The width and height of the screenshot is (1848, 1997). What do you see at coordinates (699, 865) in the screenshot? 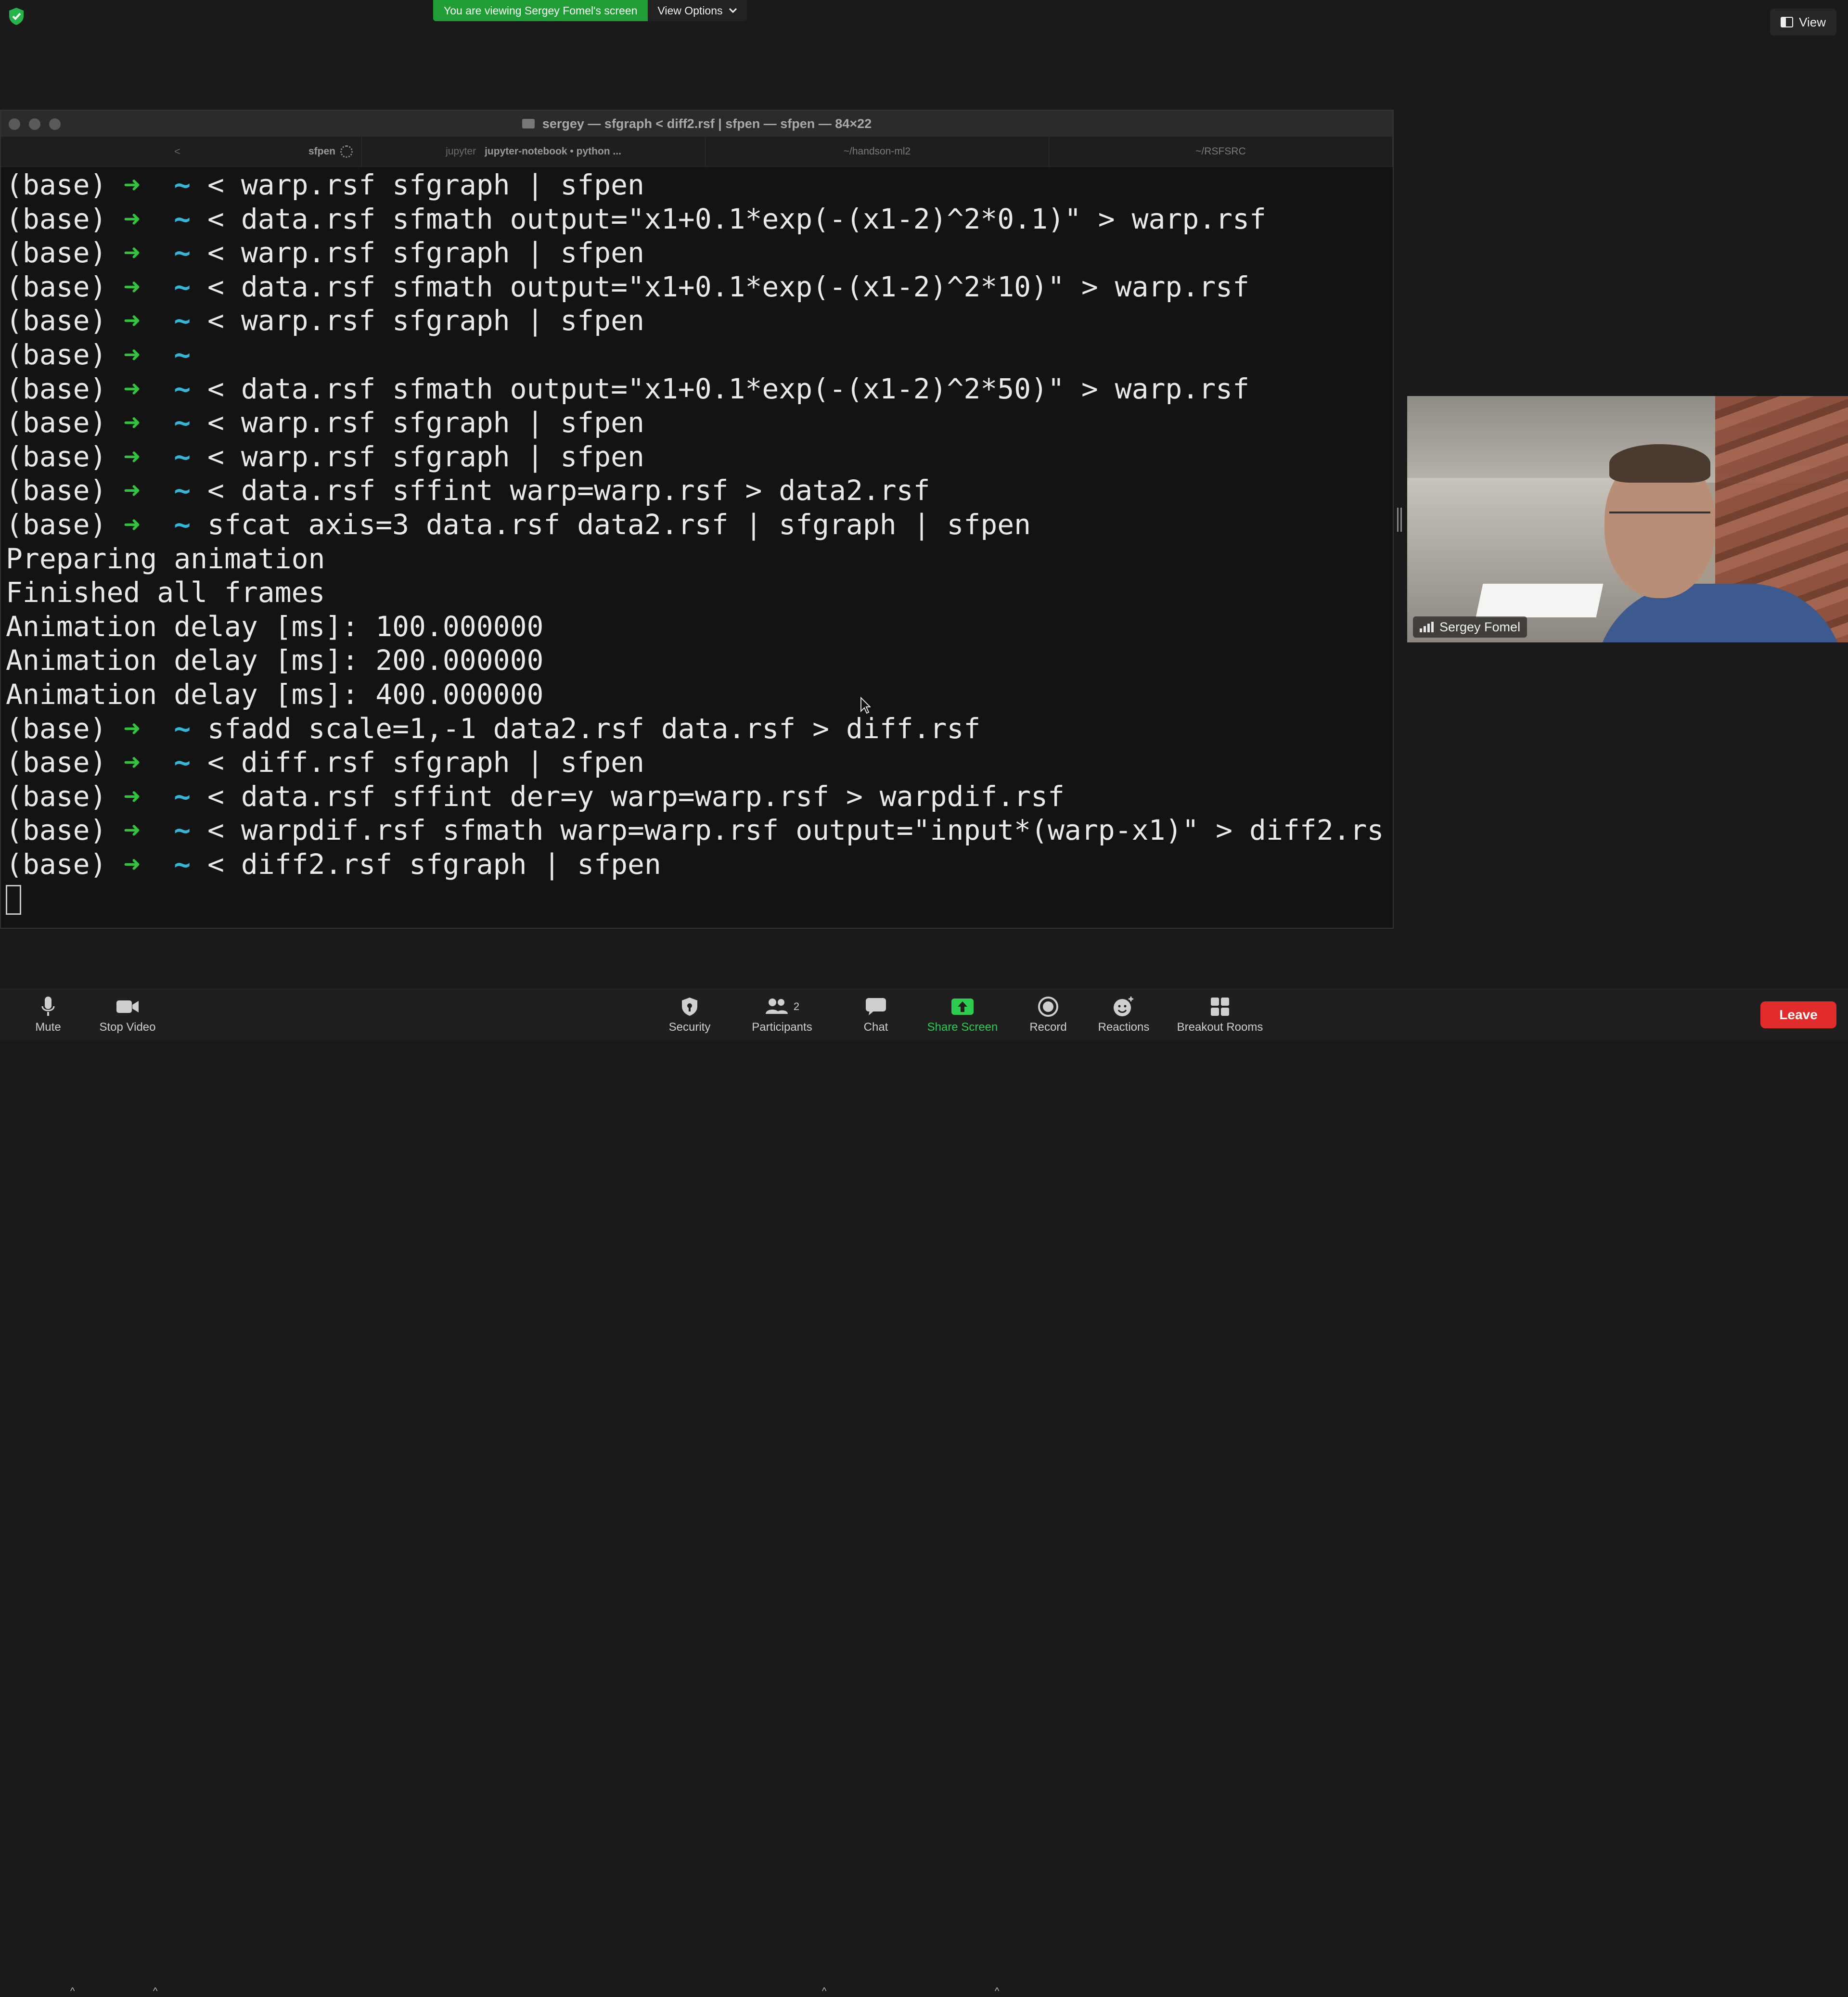
I see `terminal-command-line: (base) ➜ ~ < diff2.rsf sfgraph | sfpen` at bounding box center [699, 865].